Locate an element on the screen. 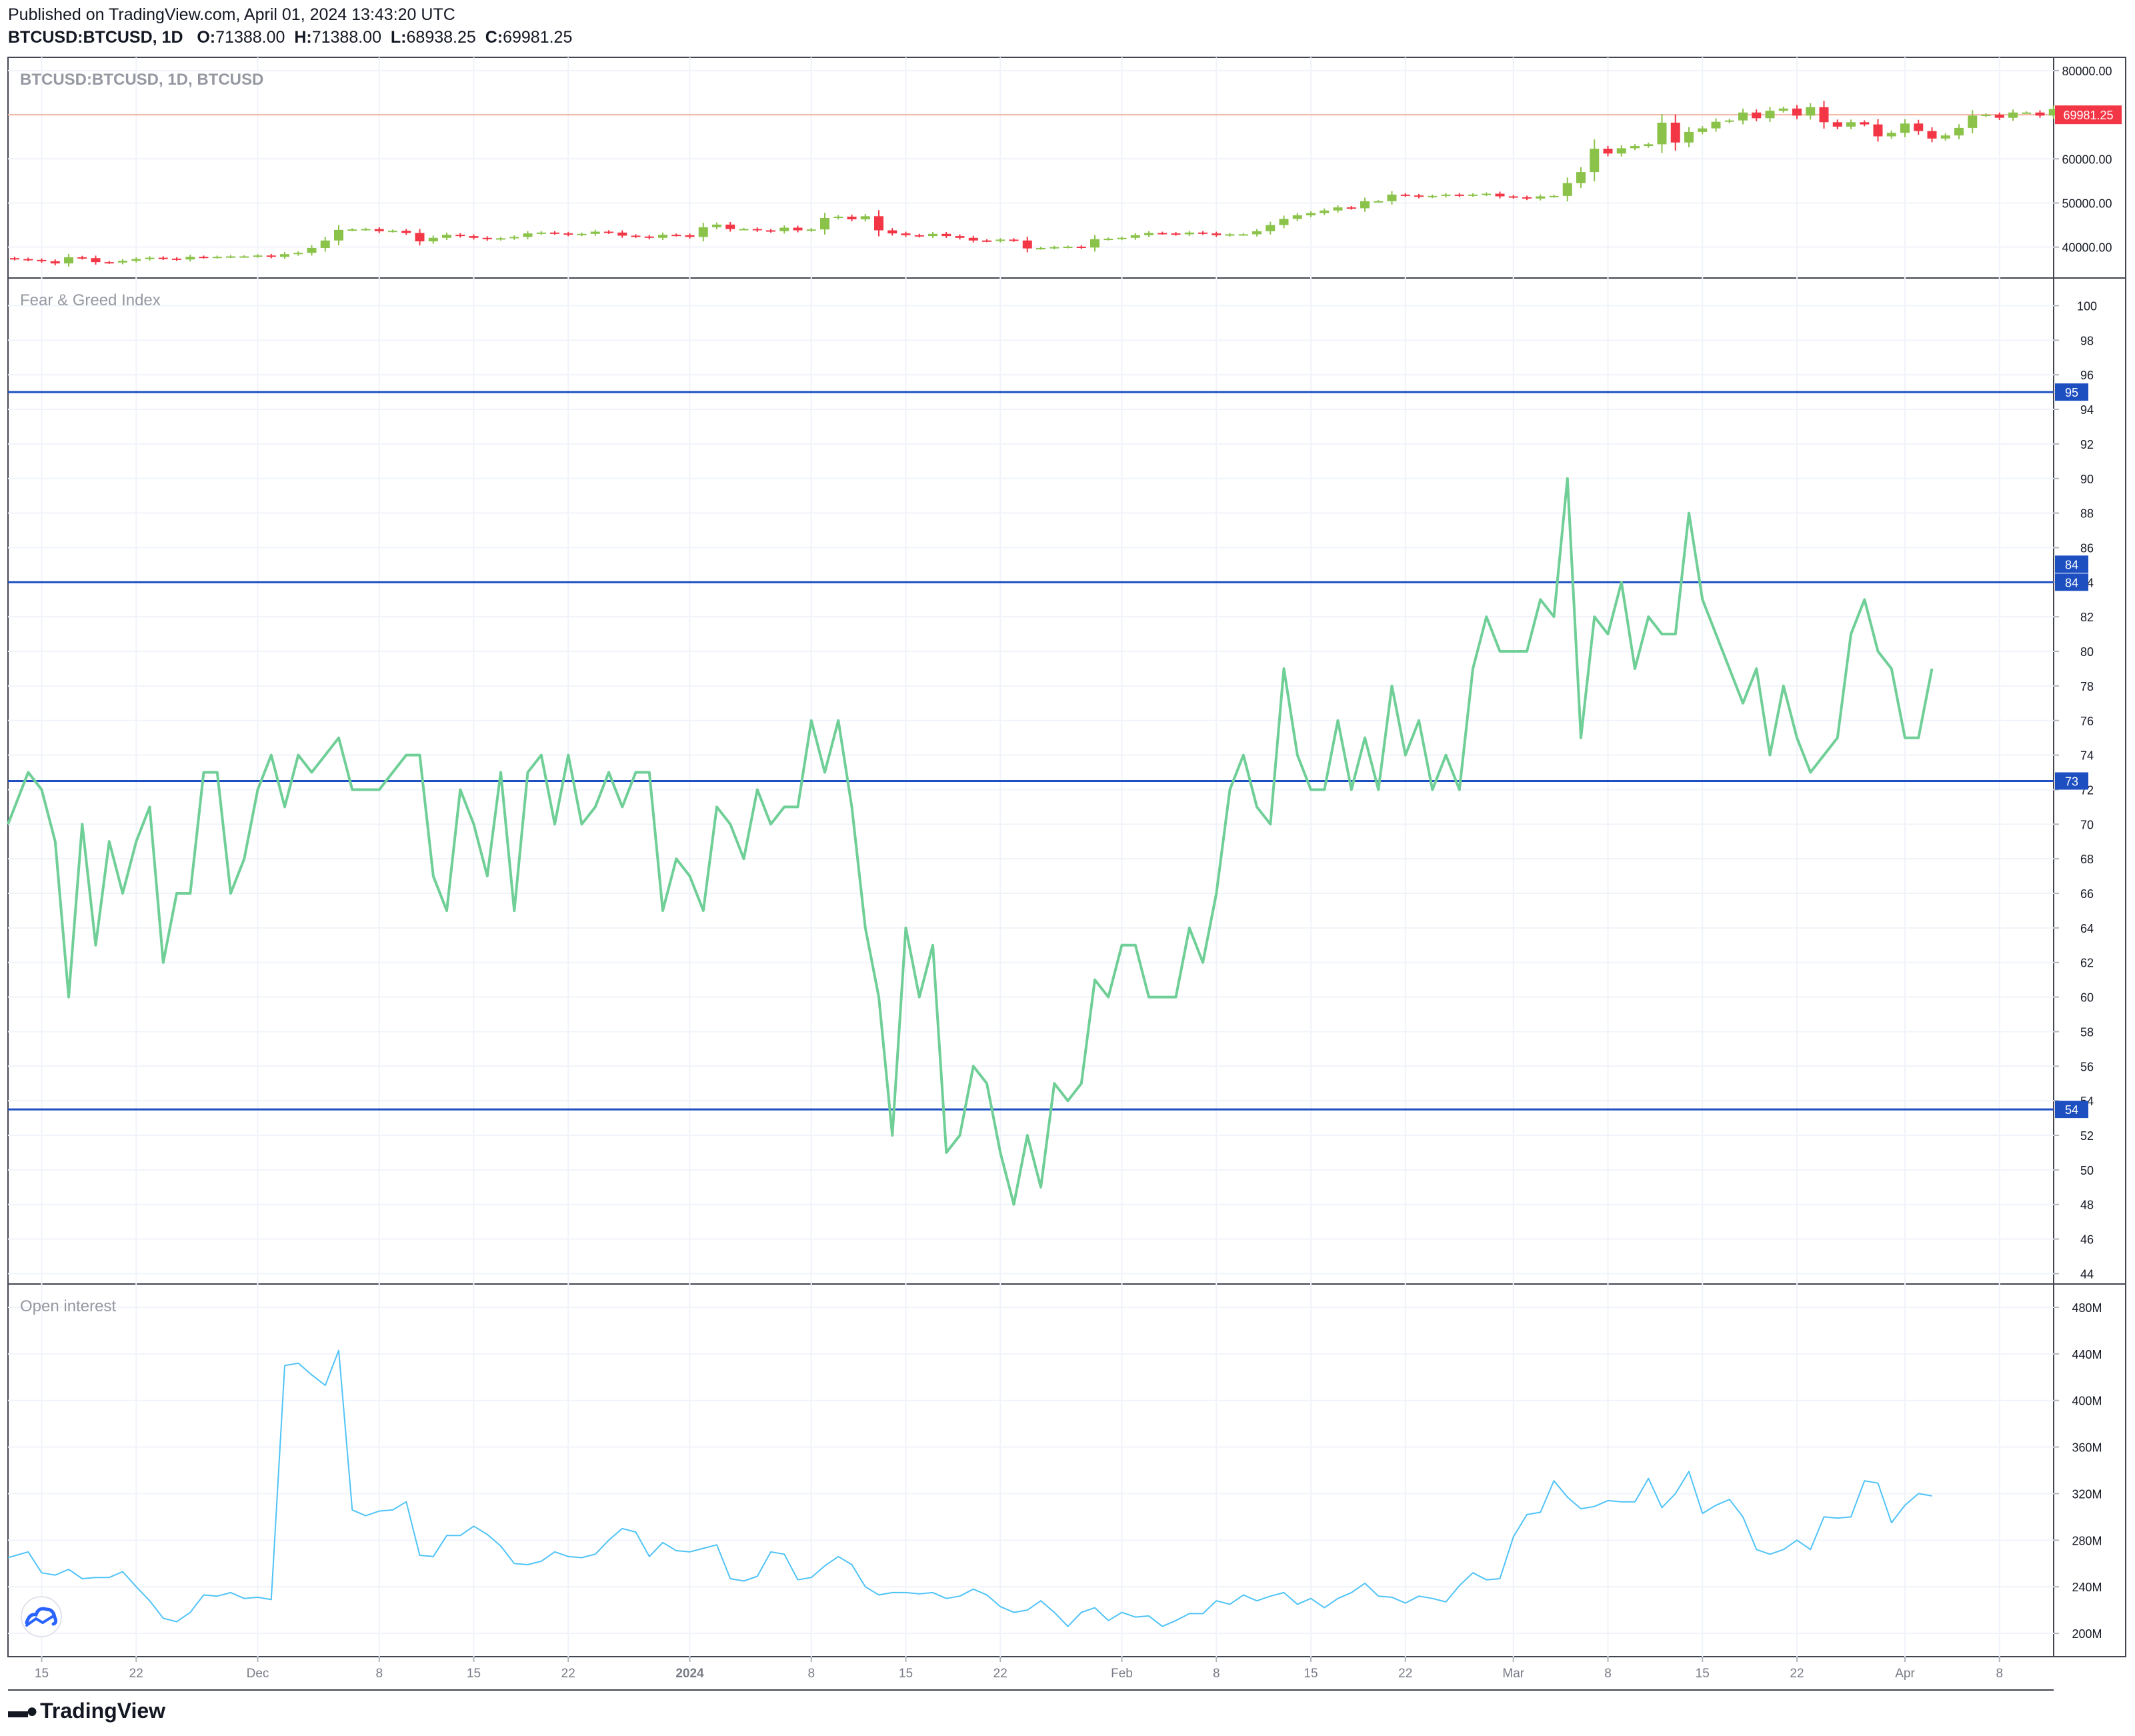 This screenshot has width=2135, height=1736. fng-axis-tick-label: 100 is located at coordinates (2087, 306).